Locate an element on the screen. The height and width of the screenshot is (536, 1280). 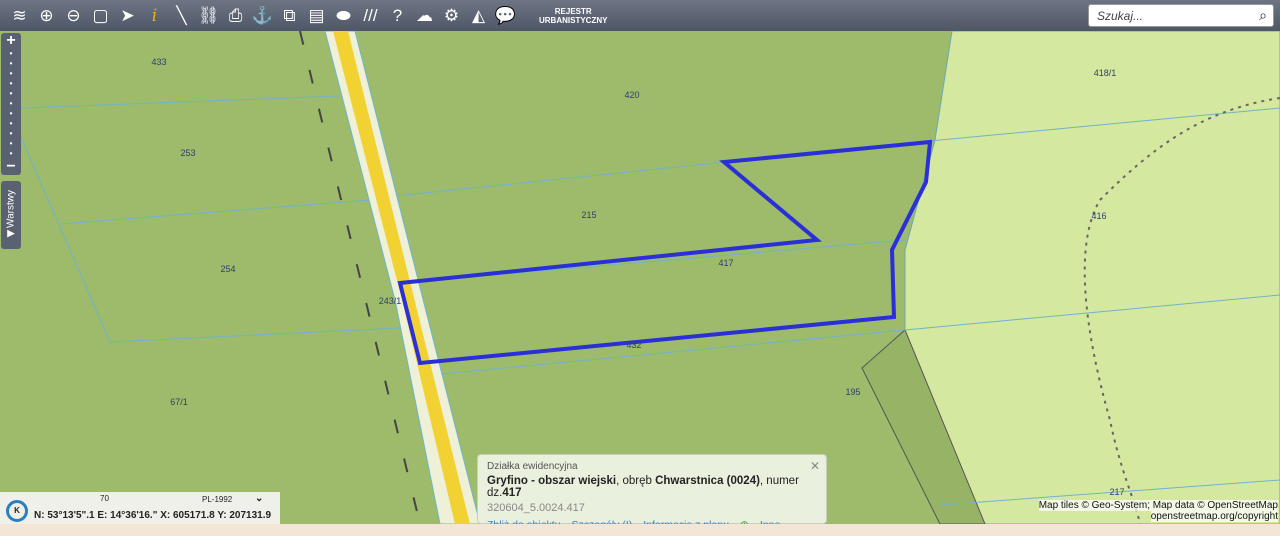
parcel-label: 418/1 is located at coordinates (1105, 73).